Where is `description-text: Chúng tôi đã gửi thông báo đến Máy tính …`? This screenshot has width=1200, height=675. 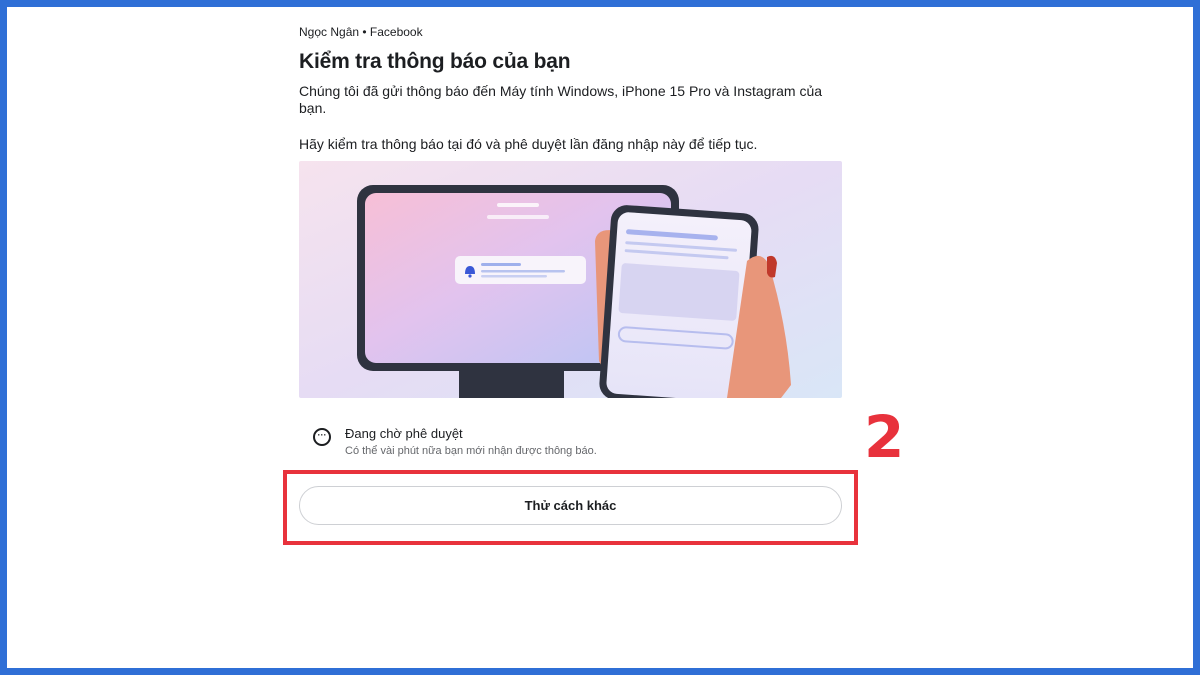
description-text: Chúng tôi đã gửi thông báo đến Máy tính … is located at coordinates (561, 99).